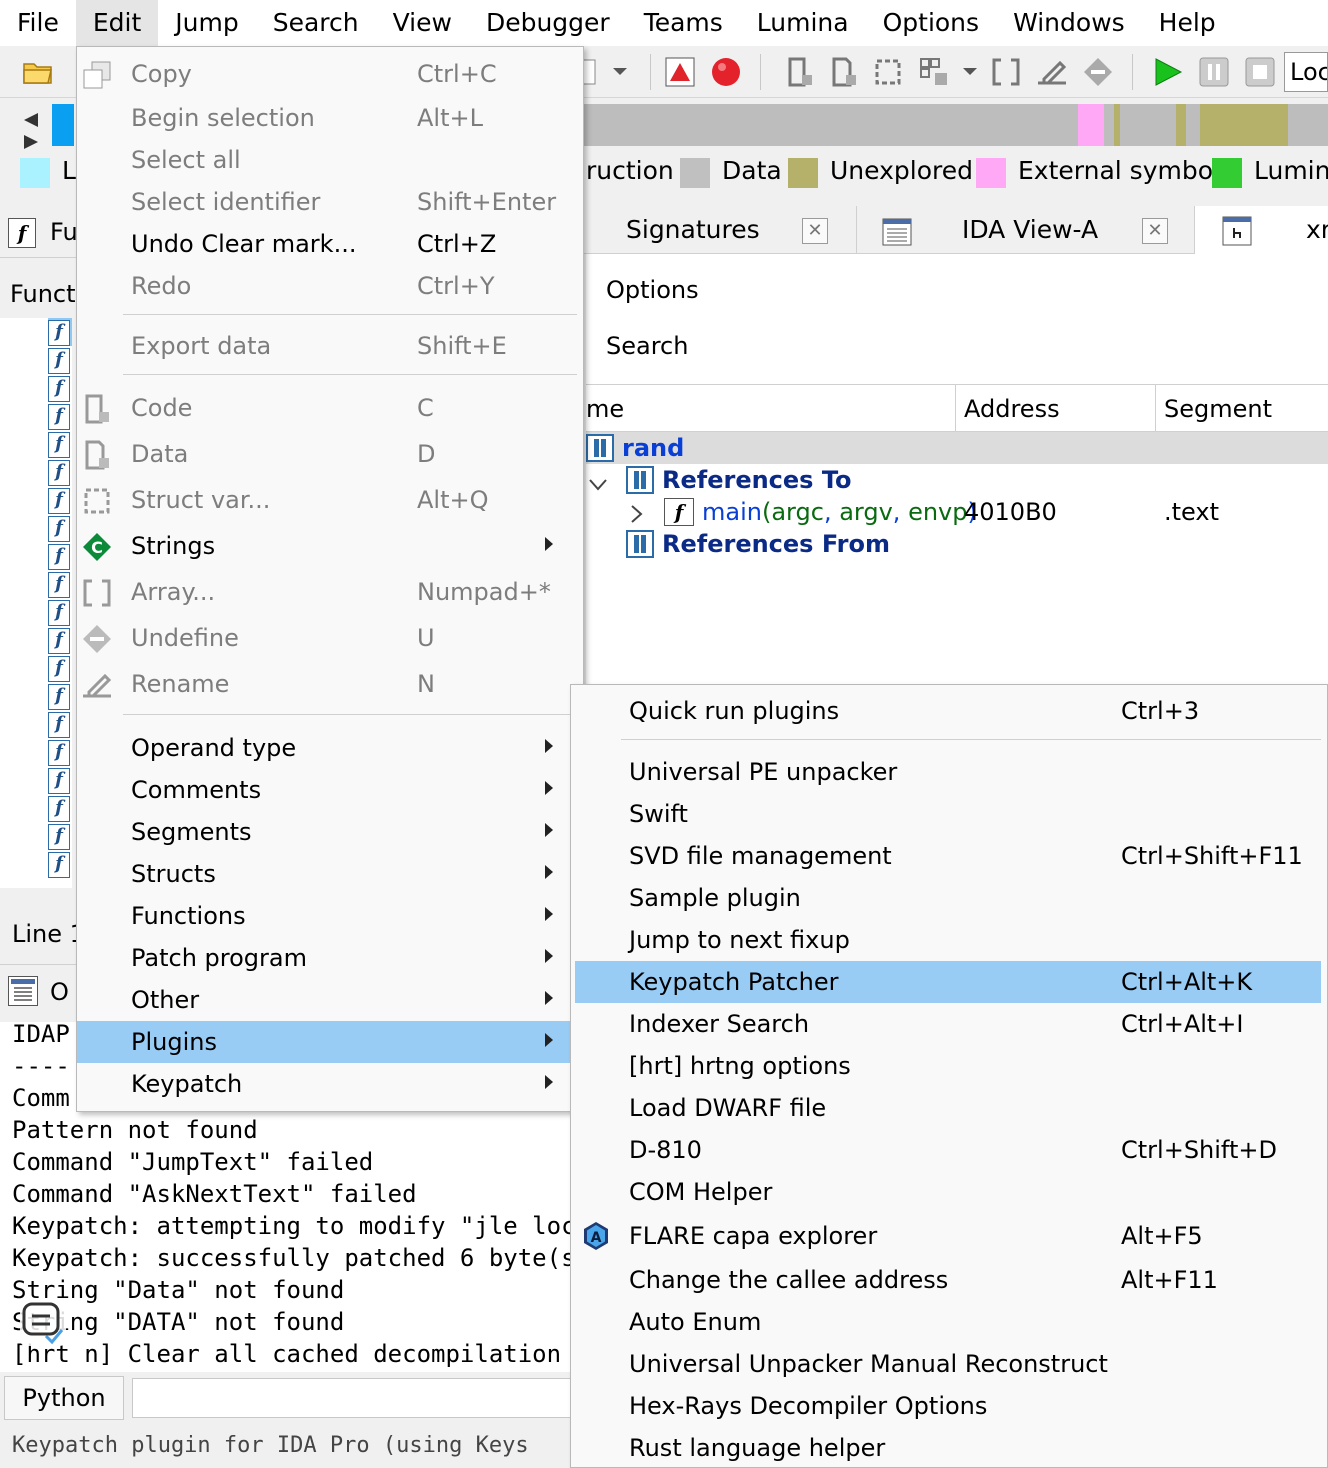 The height and width of the screenshot is (1468, 1328). Describe the element at coordinates (1098, 72) in the screenshot. I see `undefine-icon` at that location.